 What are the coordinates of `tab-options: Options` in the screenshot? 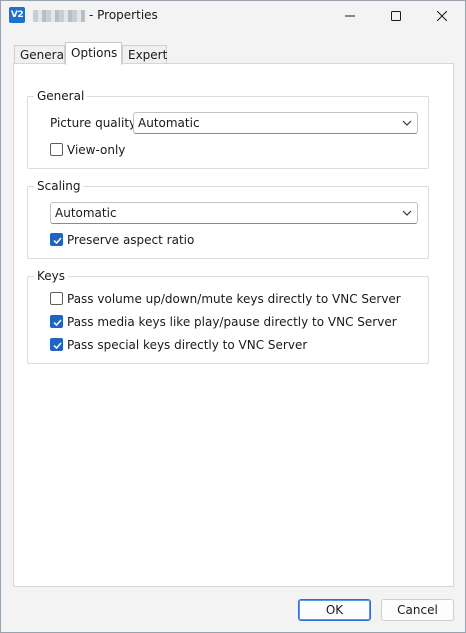 It's located at (93, 53).